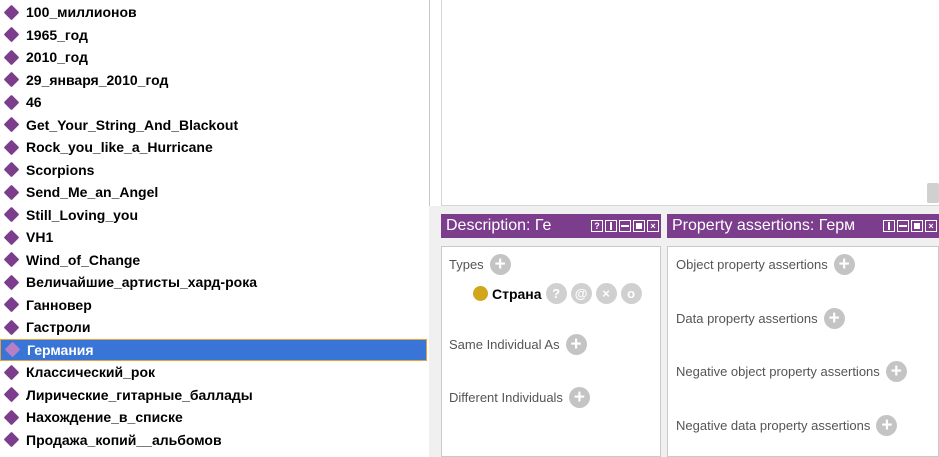 This screenshot has width=939, height=457. Describe the element at coordinates (124, 439) in the screenshot. I see `individual-label: Продажа_копий__альбомов` at that location.